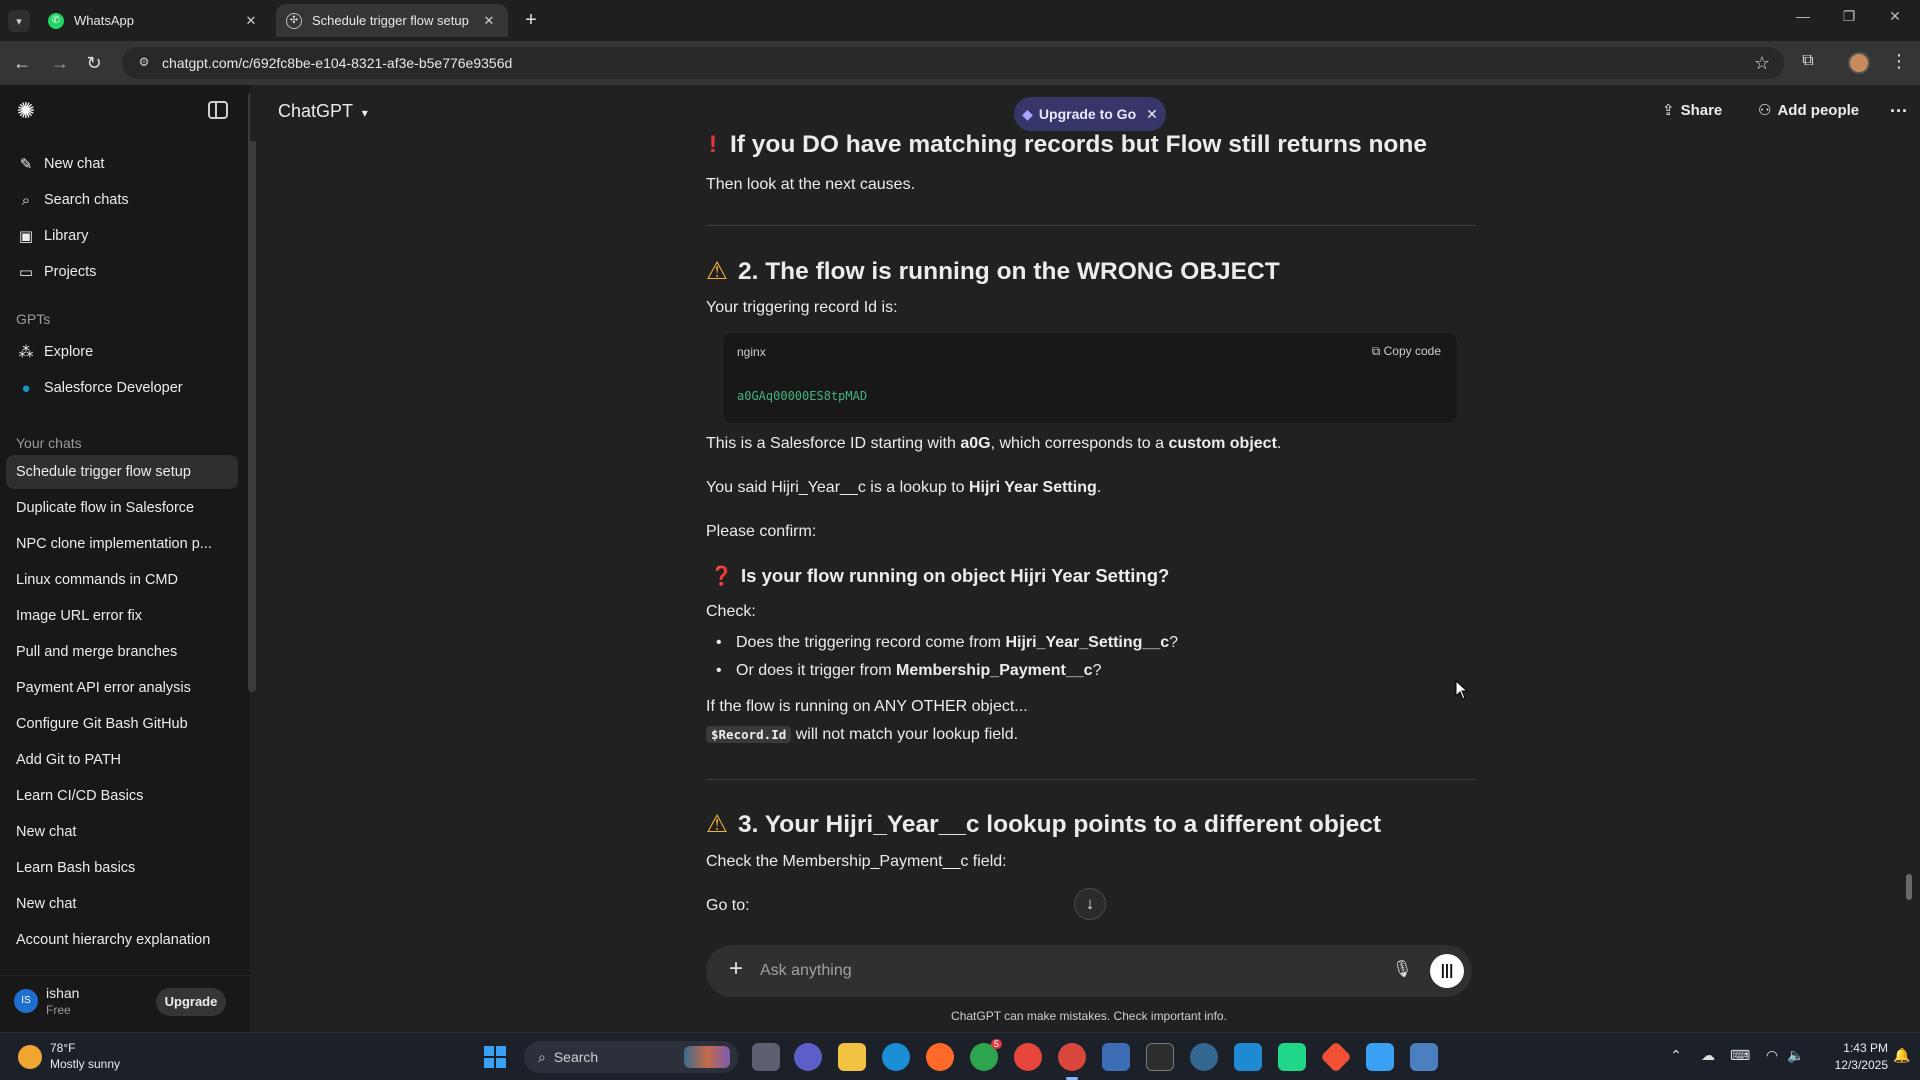 This screenshot has height=1080, width=1920. Describe the element at coordinates (1152, 114) in the screenshot. I see `close-icon: ✕` at that location.